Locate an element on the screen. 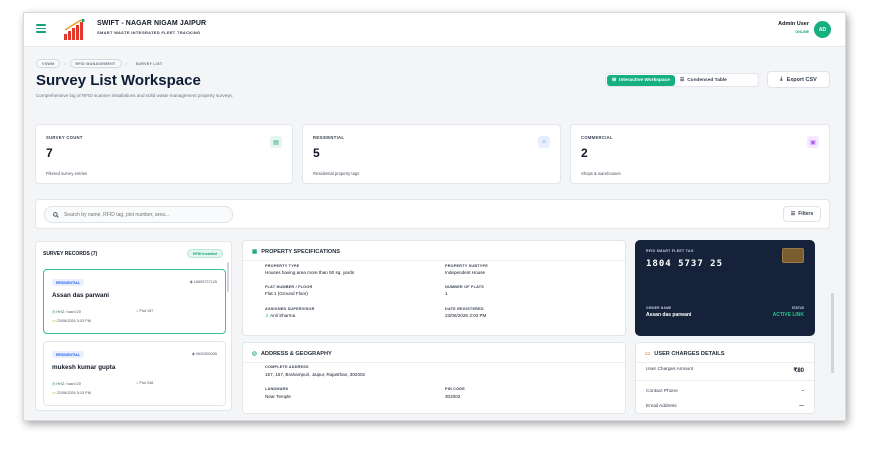 This screenshot has height=449, width=885. field-value: ♙ Anil Sharma is located at coordinates (280, 316).